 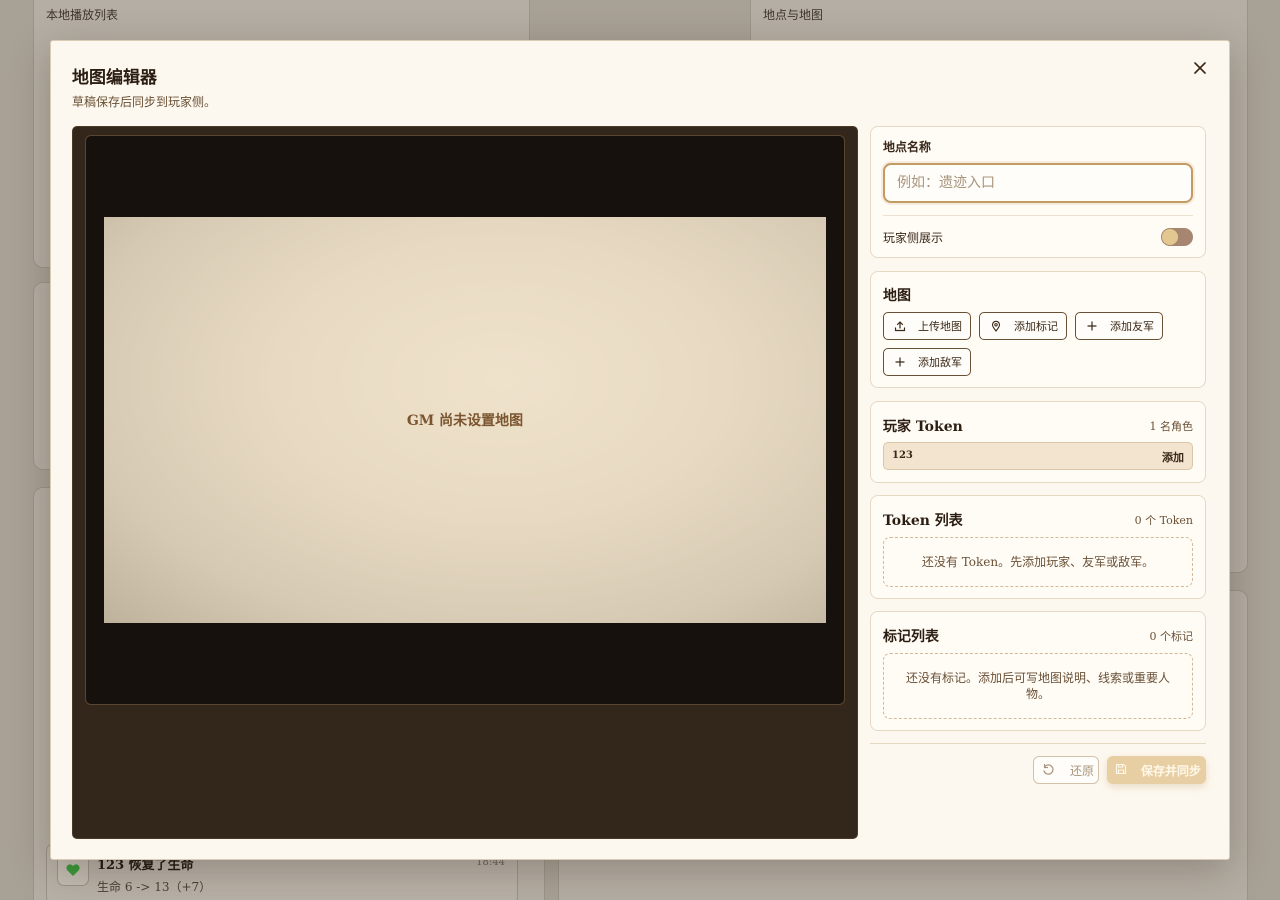 I want to click on location-card: 地点名称 玩家侧展示, so click(x=1038, y=192).